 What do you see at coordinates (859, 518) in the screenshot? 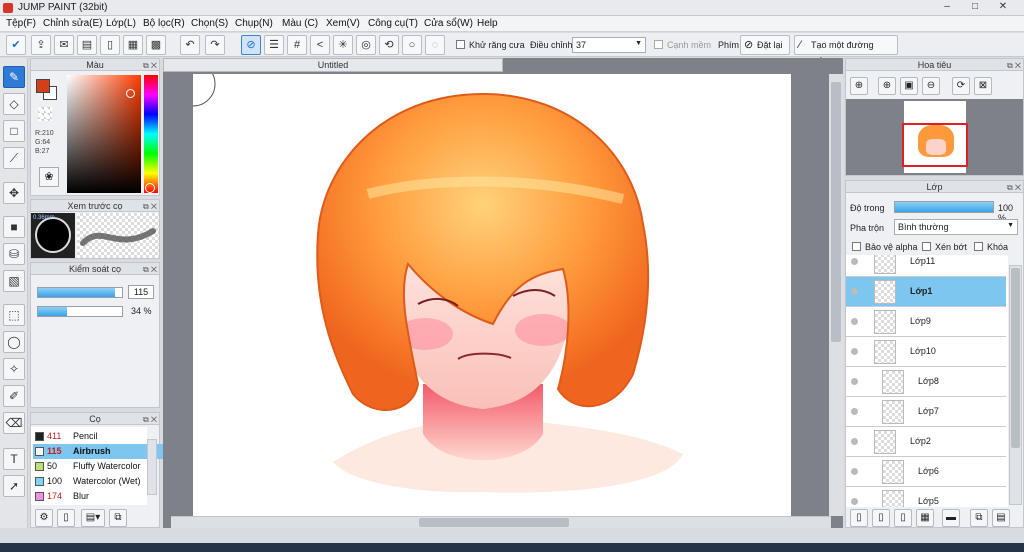
I see `new-layer-icon: ▯` at bounding box center [859, 518].